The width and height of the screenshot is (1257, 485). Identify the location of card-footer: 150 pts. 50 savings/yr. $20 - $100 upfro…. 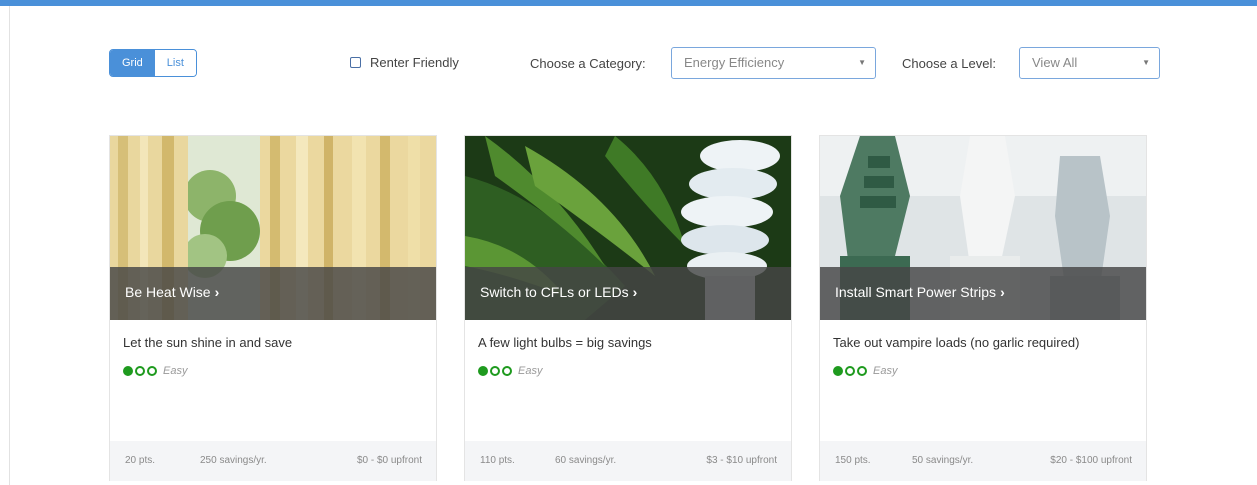
(983, 461).